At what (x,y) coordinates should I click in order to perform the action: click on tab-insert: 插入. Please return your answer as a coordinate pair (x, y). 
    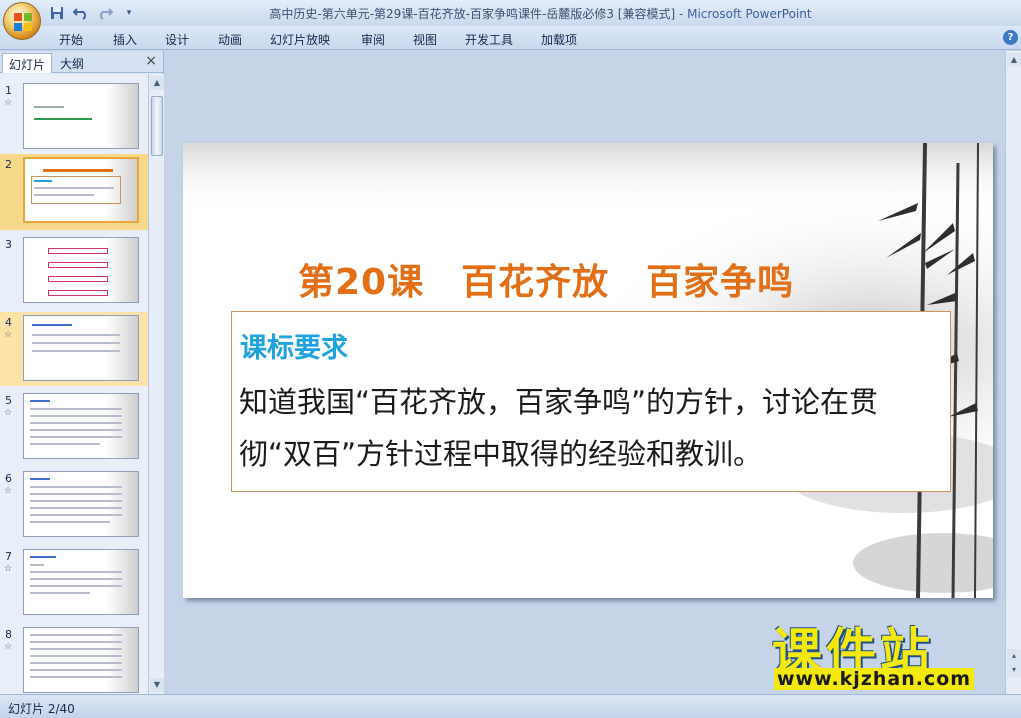
    Looking at the image, I should click on (125, 39).